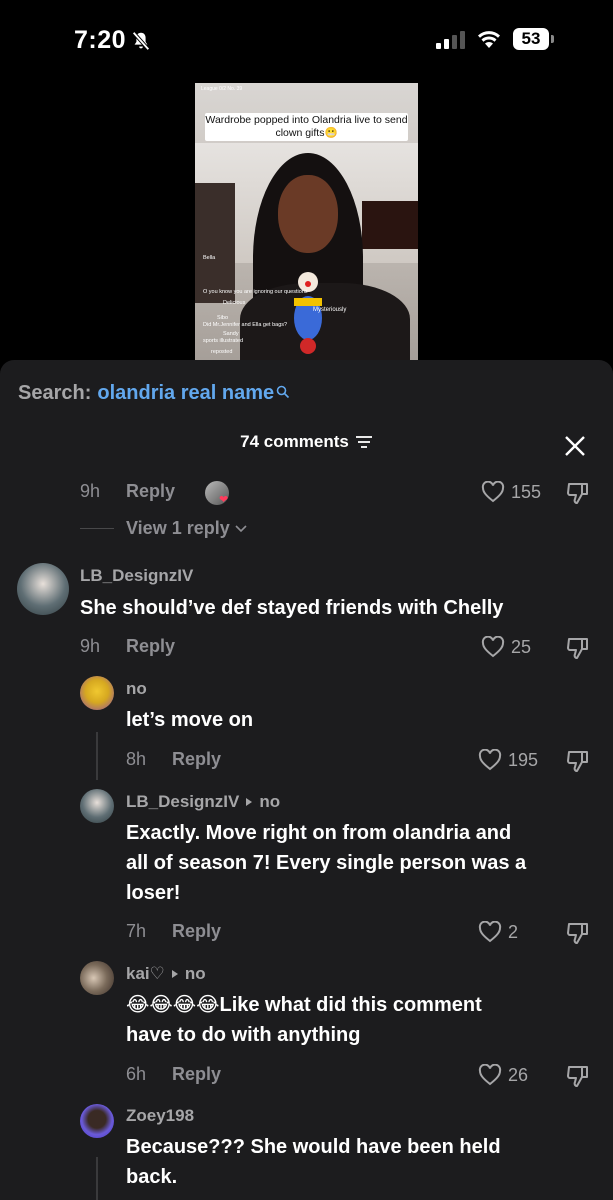  Describe the element at coordinates (166, 974) in the screenshot. I see `comment-username: kai♡ no` at that location.